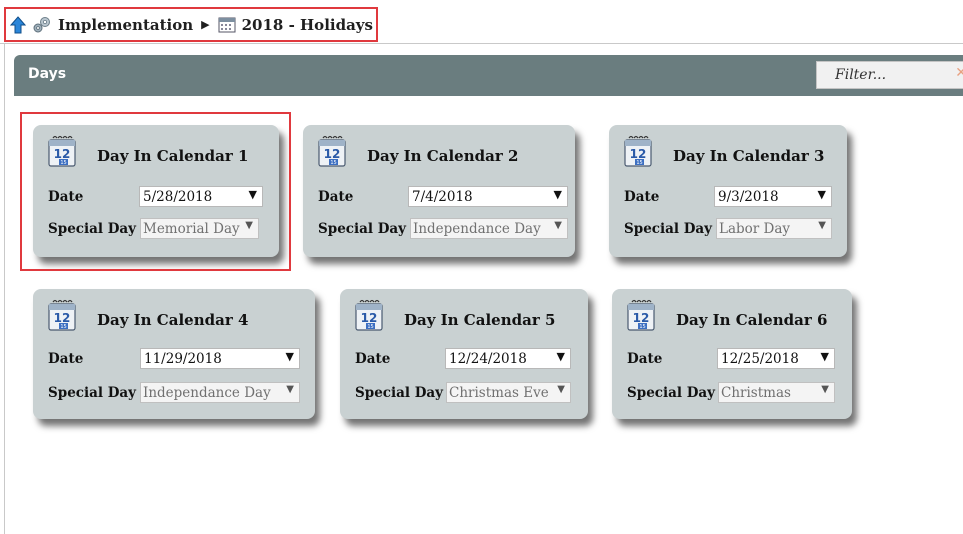 This screenshot has width=963, height=534. Describe the element at coordinates (443, 156) in the screenshot. I see `card-title: Day In Calendar 2` at that location.